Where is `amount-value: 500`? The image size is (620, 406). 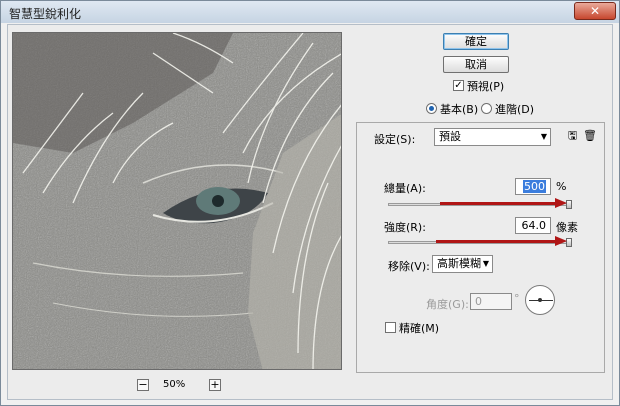 amount-value: 500 is located at coordinates (534, 186).